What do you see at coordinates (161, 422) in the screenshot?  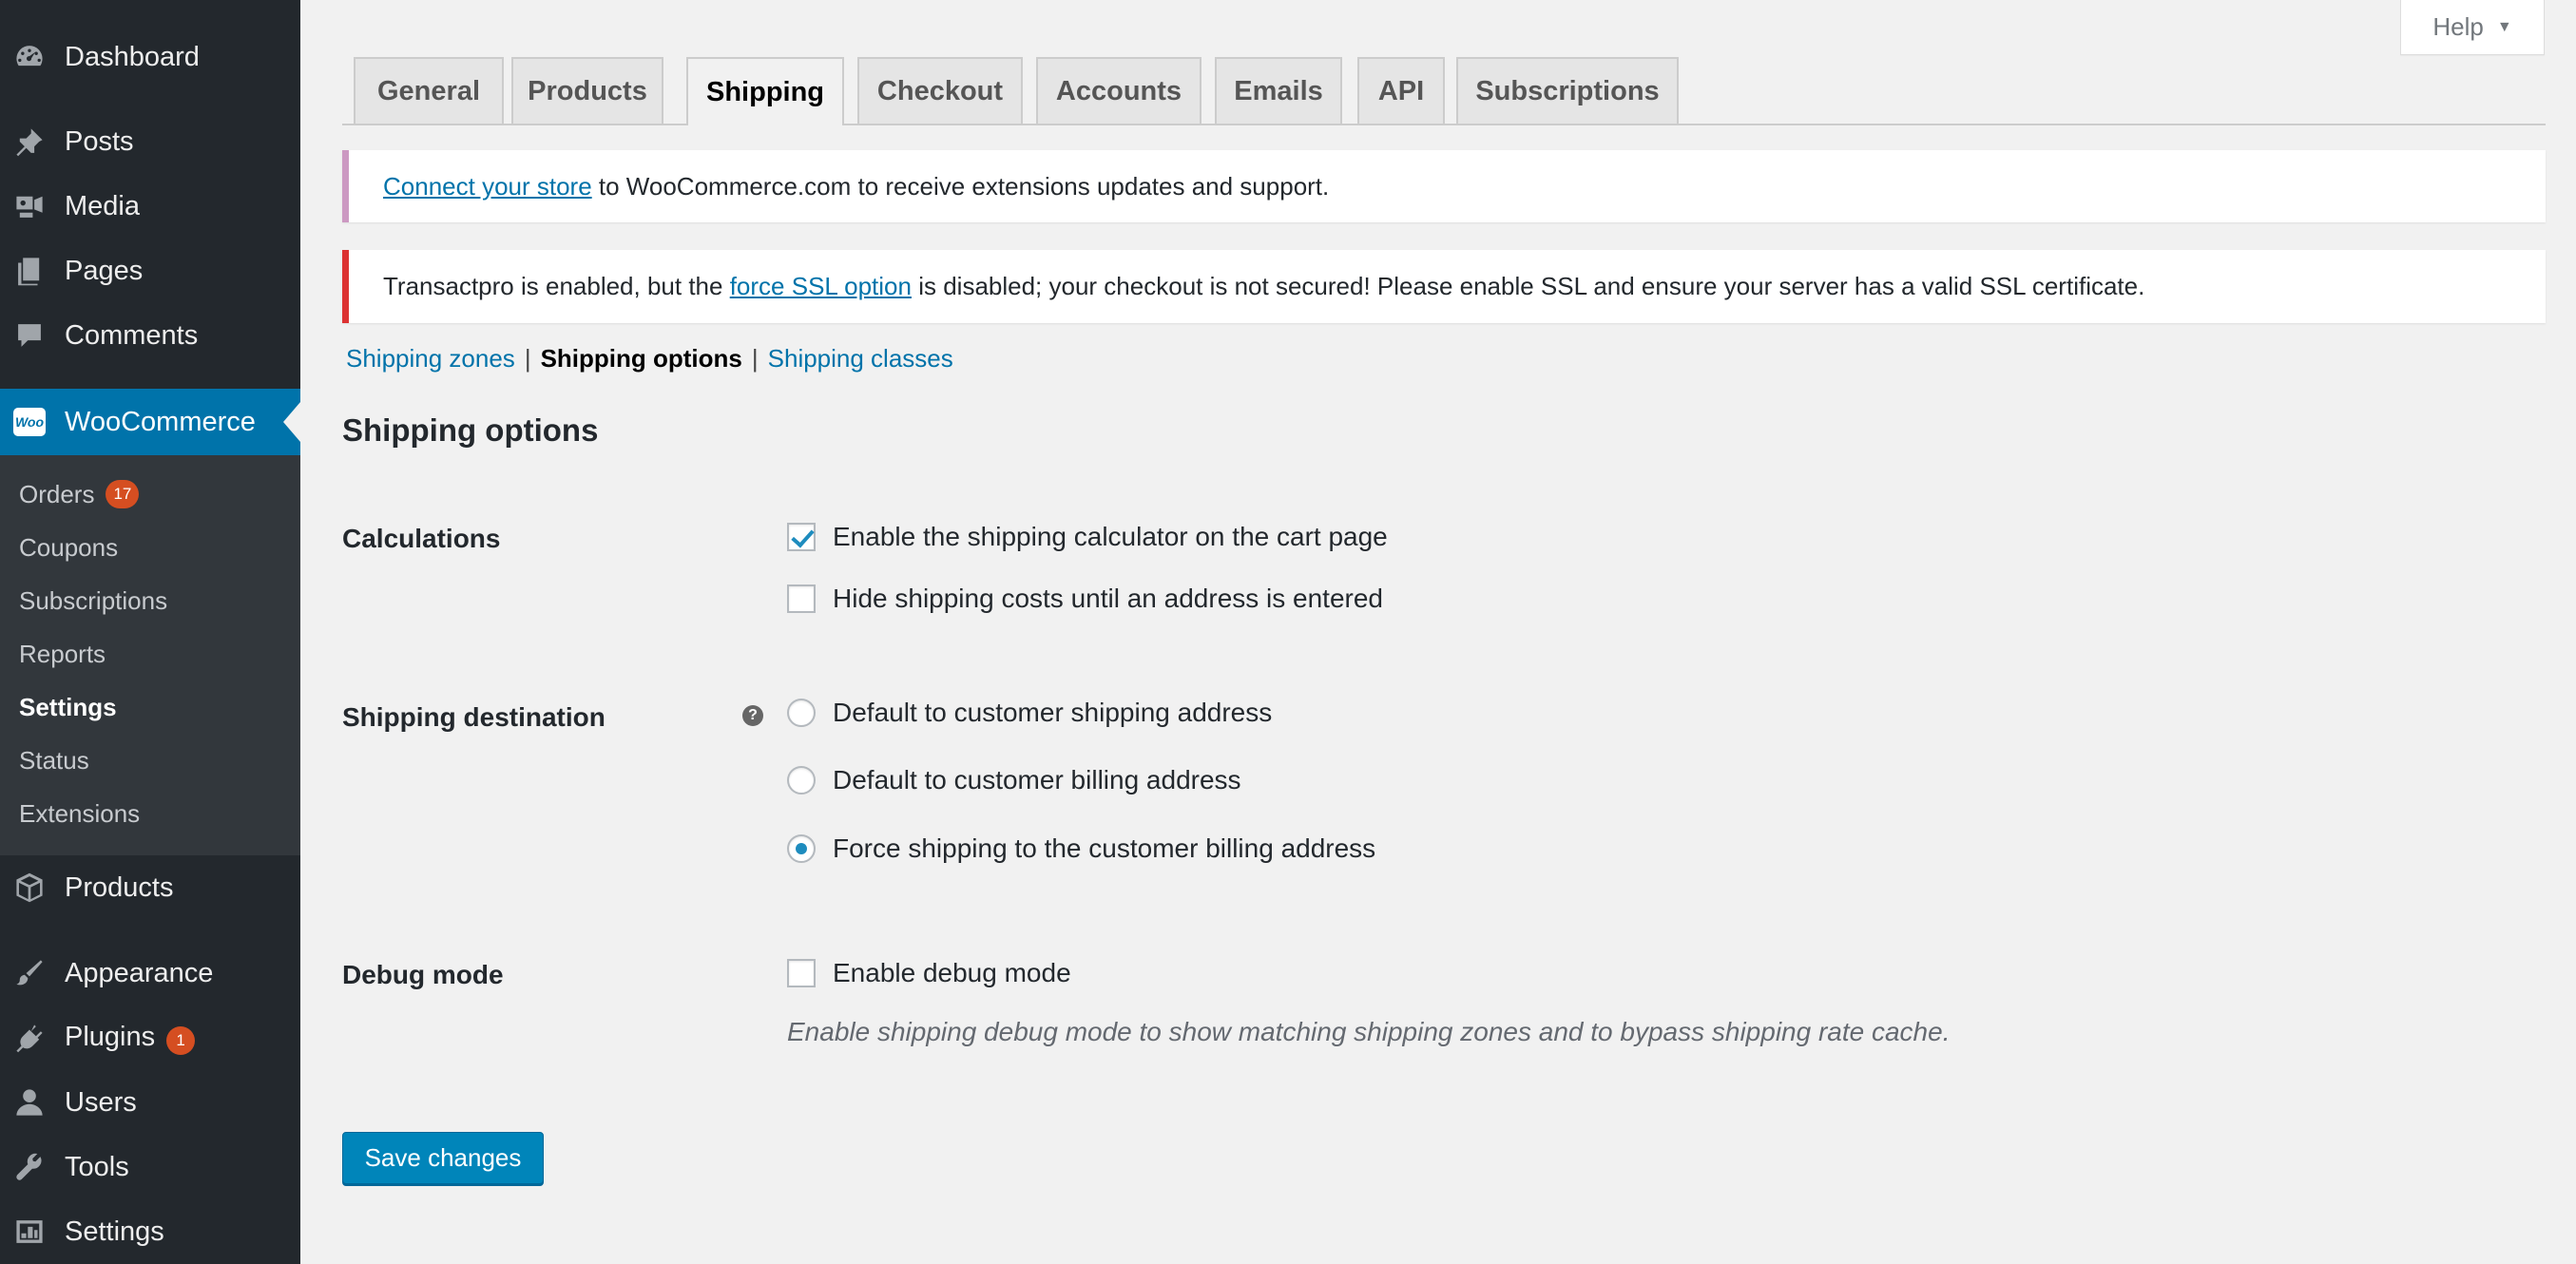 I see `menu-label: WooCommerce` at bounding box center [161, 422].